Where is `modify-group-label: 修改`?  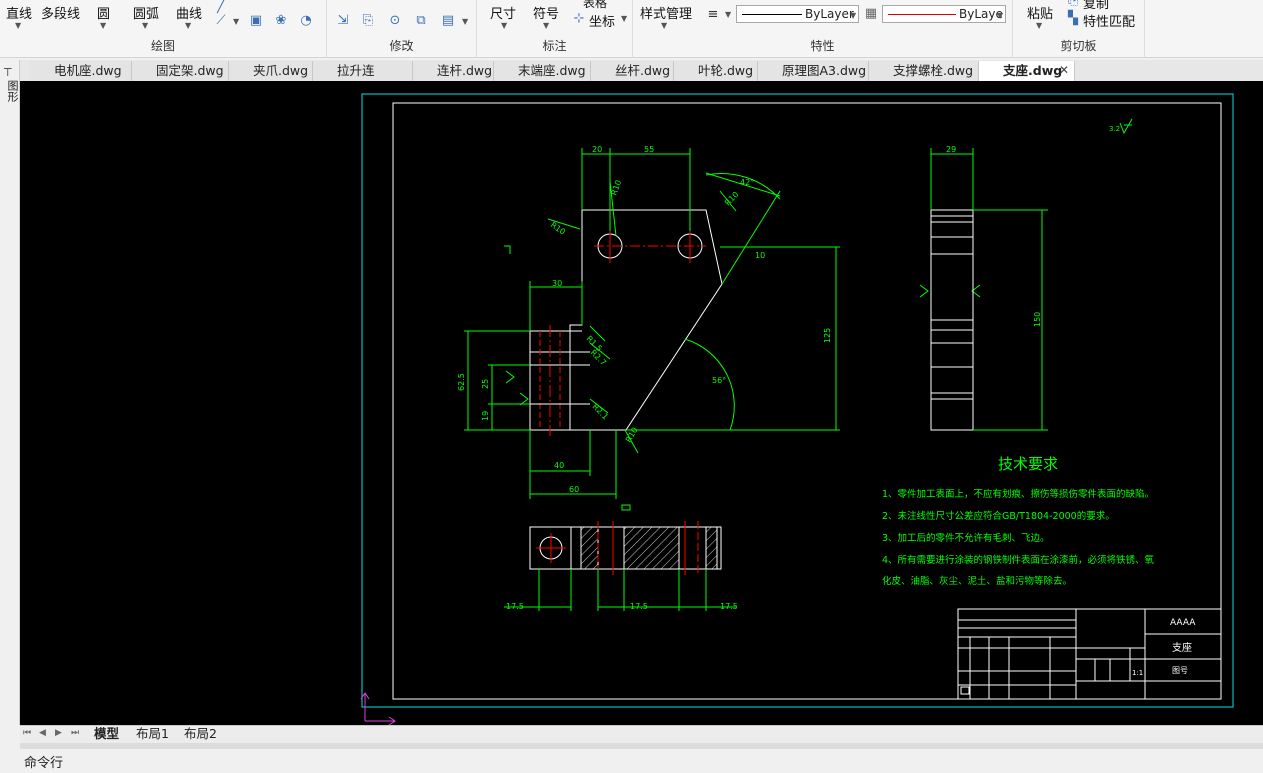
modify-group-label: 修改 is located at coordinates (401, 46).